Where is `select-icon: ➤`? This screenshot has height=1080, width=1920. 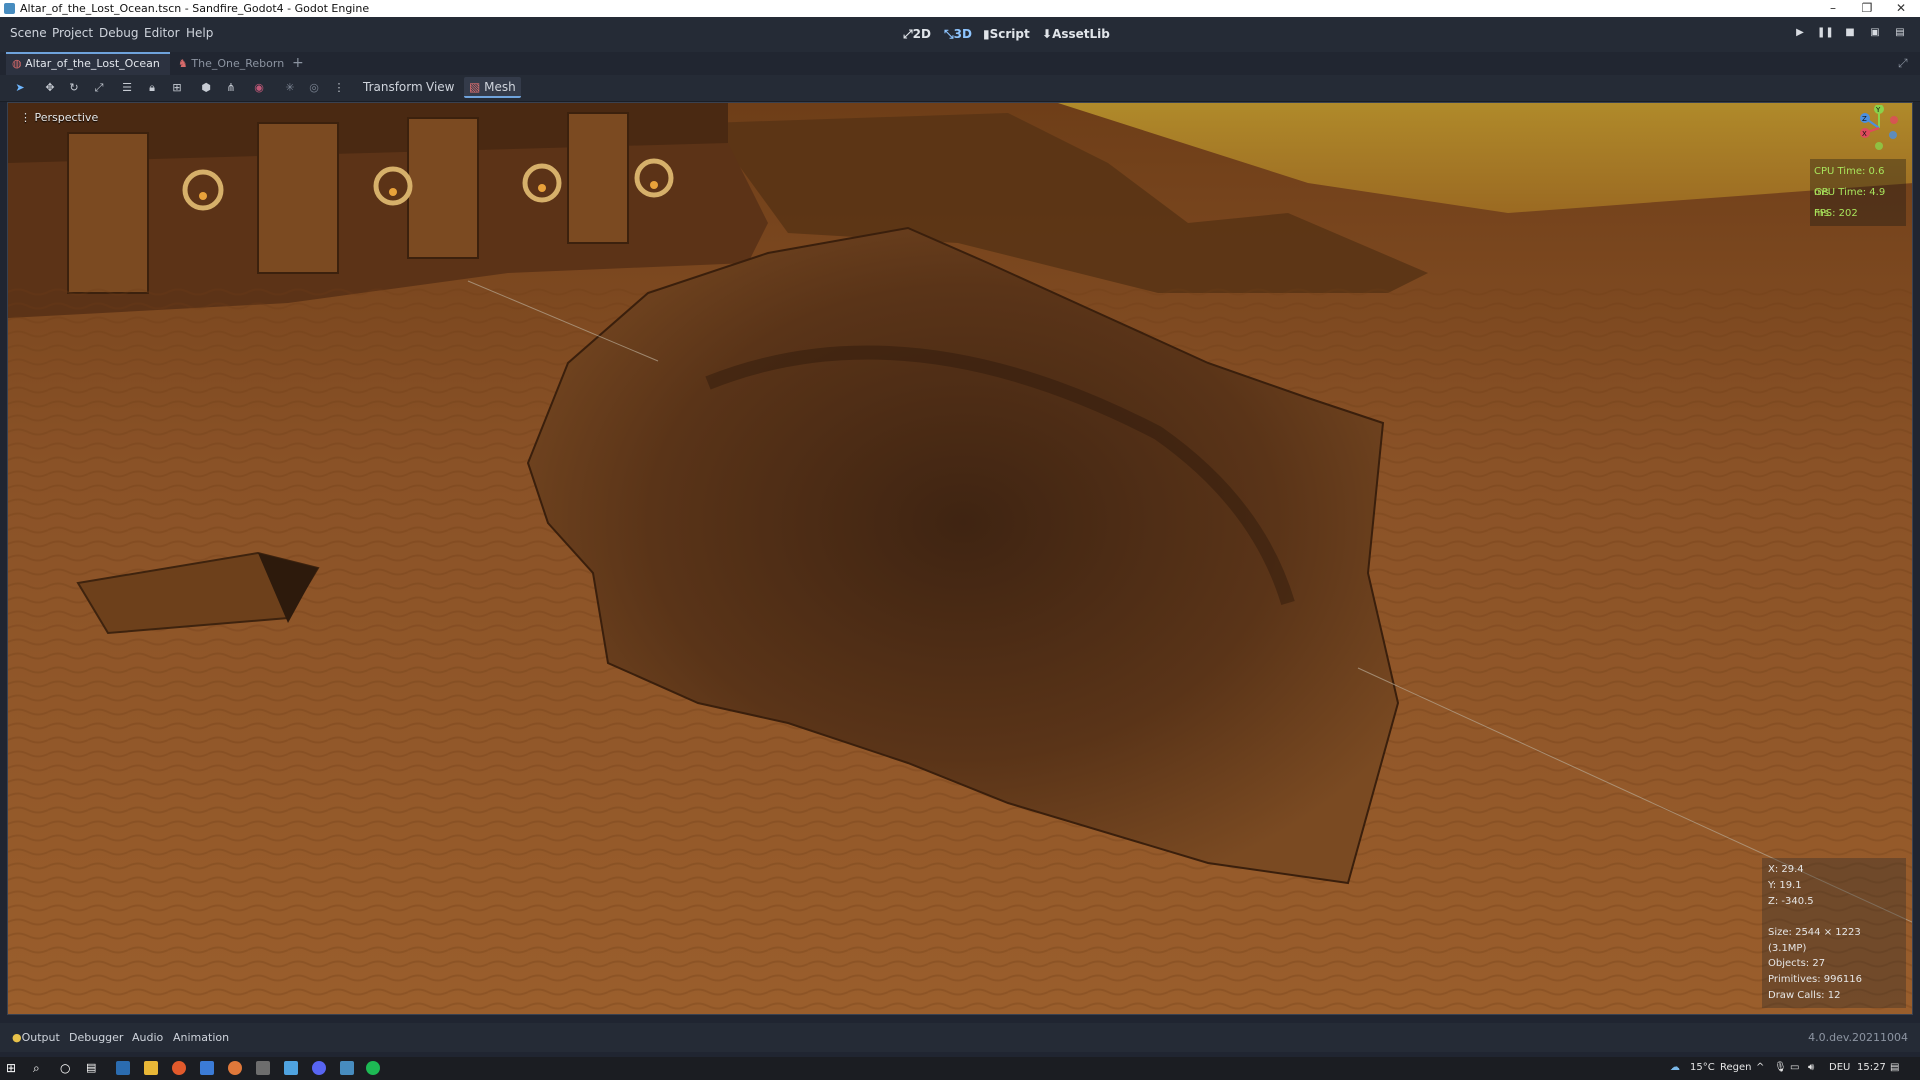 select-icon: ➤ is located at coordinates (20, 88).